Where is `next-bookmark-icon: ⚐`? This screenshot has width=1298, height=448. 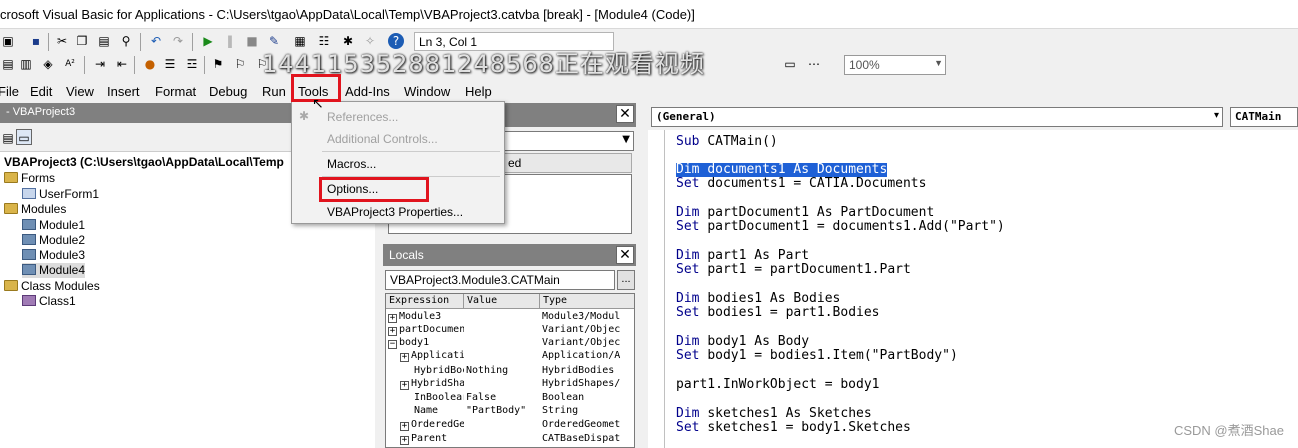 next-bookmark-icon: ⚐ is located at coordinates (240, 64).